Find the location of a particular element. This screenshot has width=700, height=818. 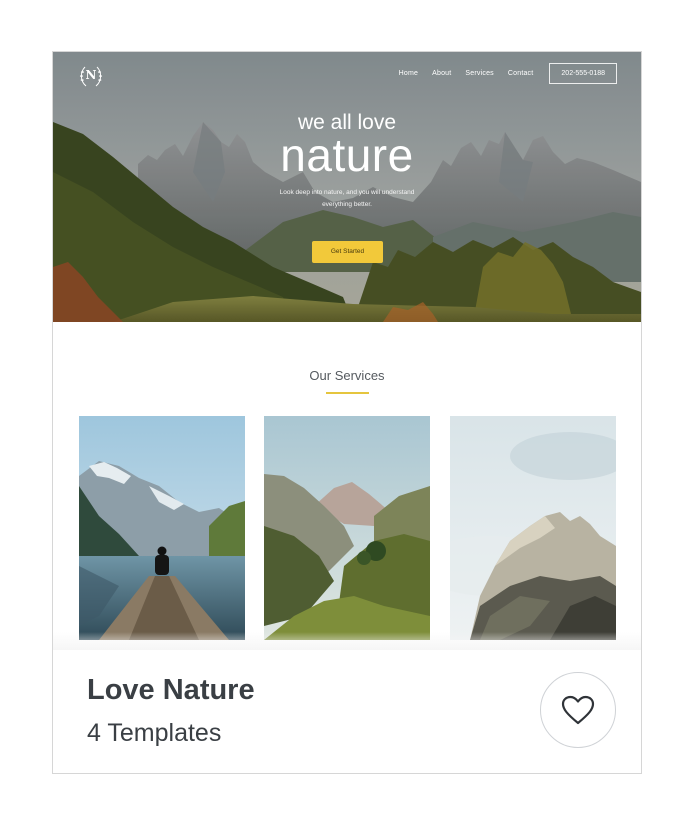

heart-icon is located at coordinates (578, 710).